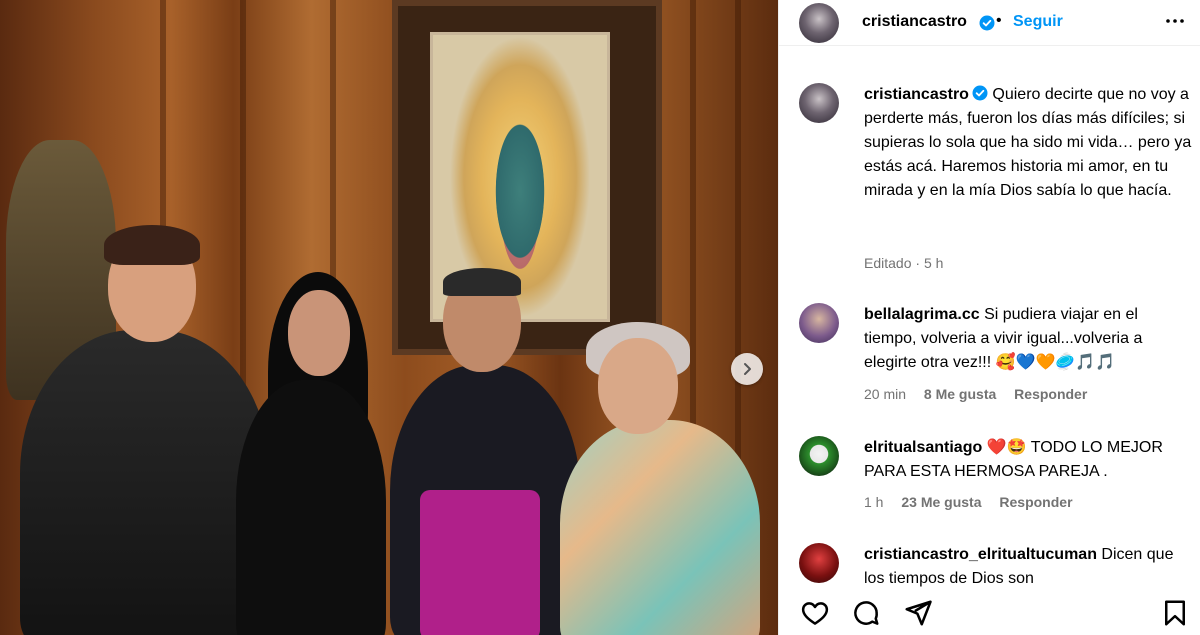  Describe the element at coordinates (311, 507) in the screenshot. I see `person-2-body` at that location.